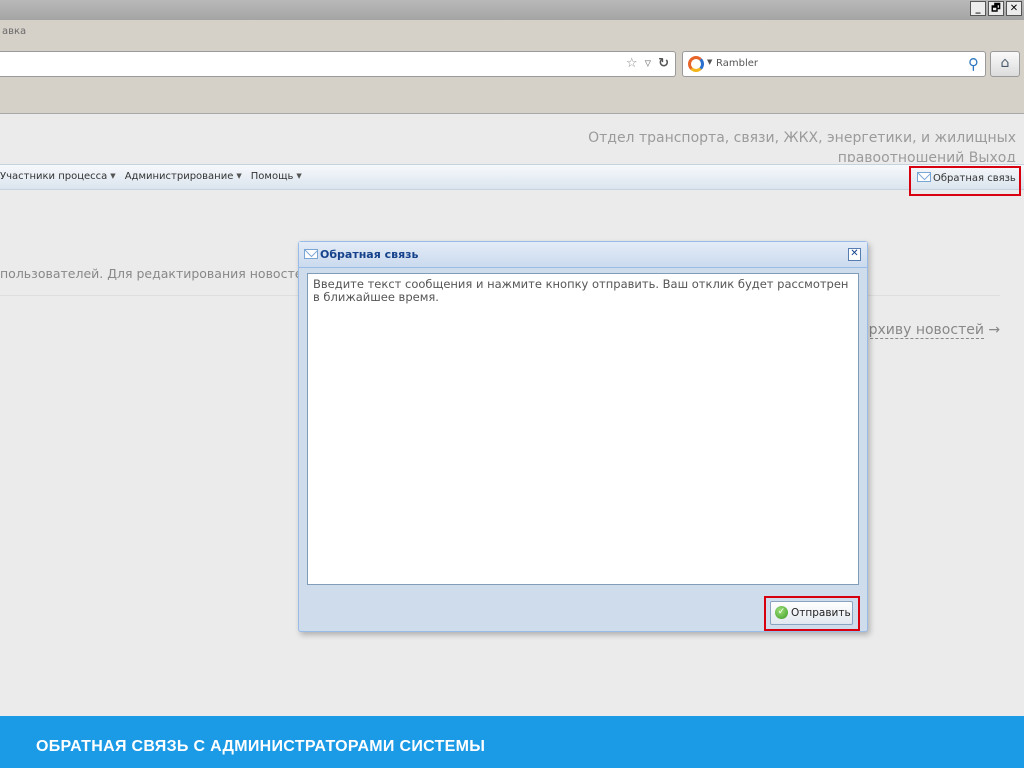  What do you see at coordinates (973, 64) in the screenshot?
I see `magnifier-icon: ⚲` at bounding box center [973, 64].